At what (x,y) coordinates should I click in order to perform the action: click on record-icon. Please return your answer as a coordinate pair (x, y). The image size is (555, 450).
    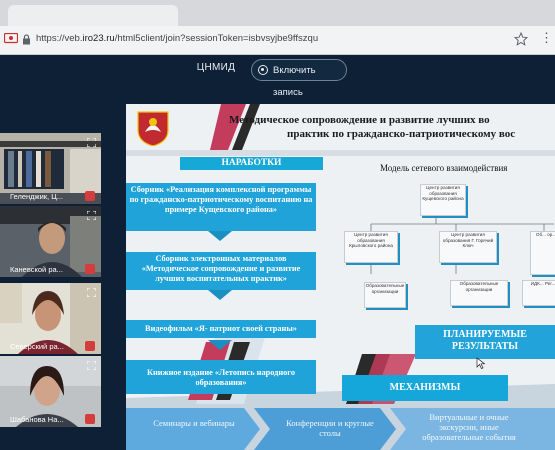
    Looking at the image, I should click on (263, 70).